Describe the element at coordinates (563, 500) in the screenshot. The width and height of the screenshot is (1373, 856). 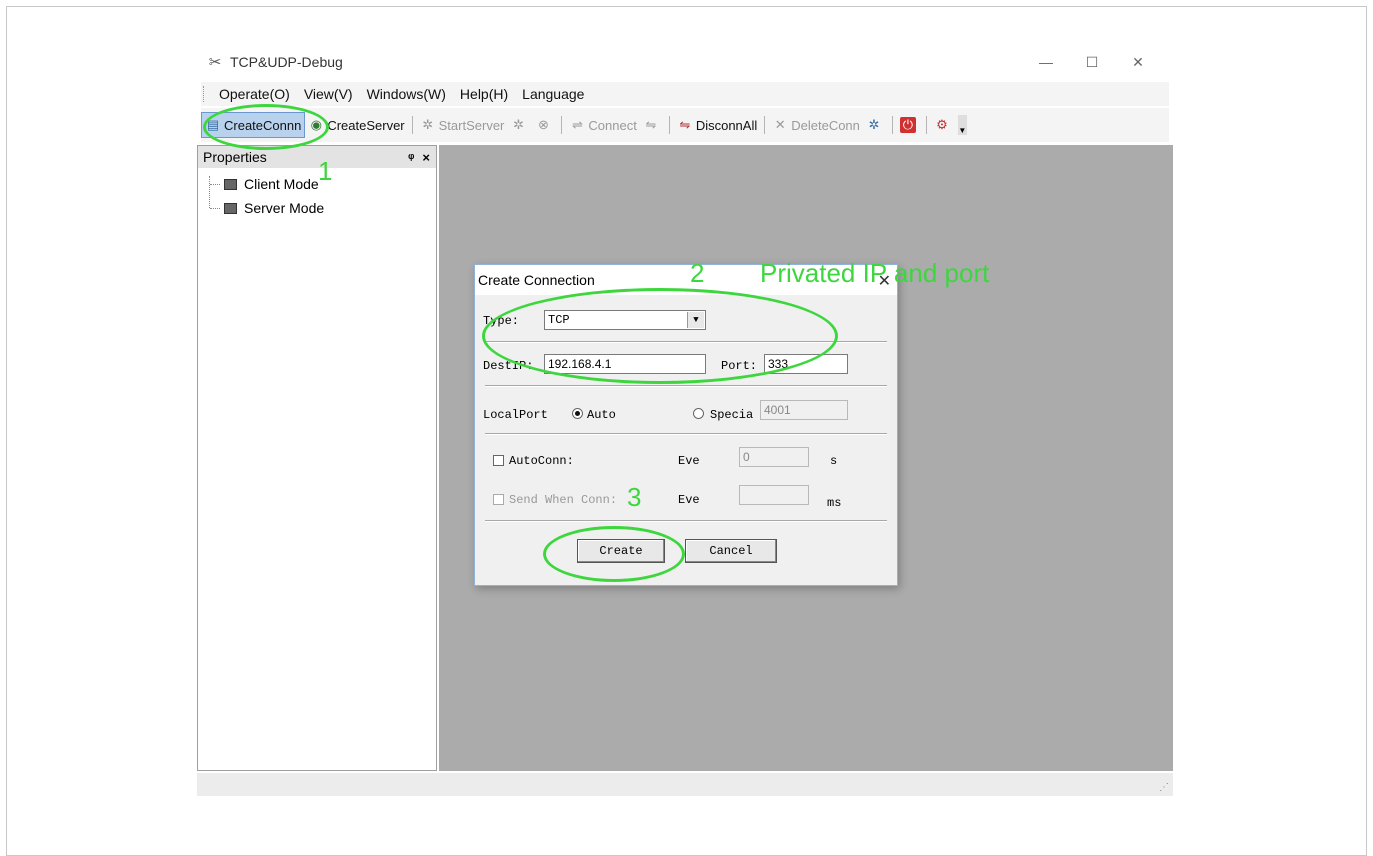
I see `send-when-conn-label: Send When Conn:` at that location.